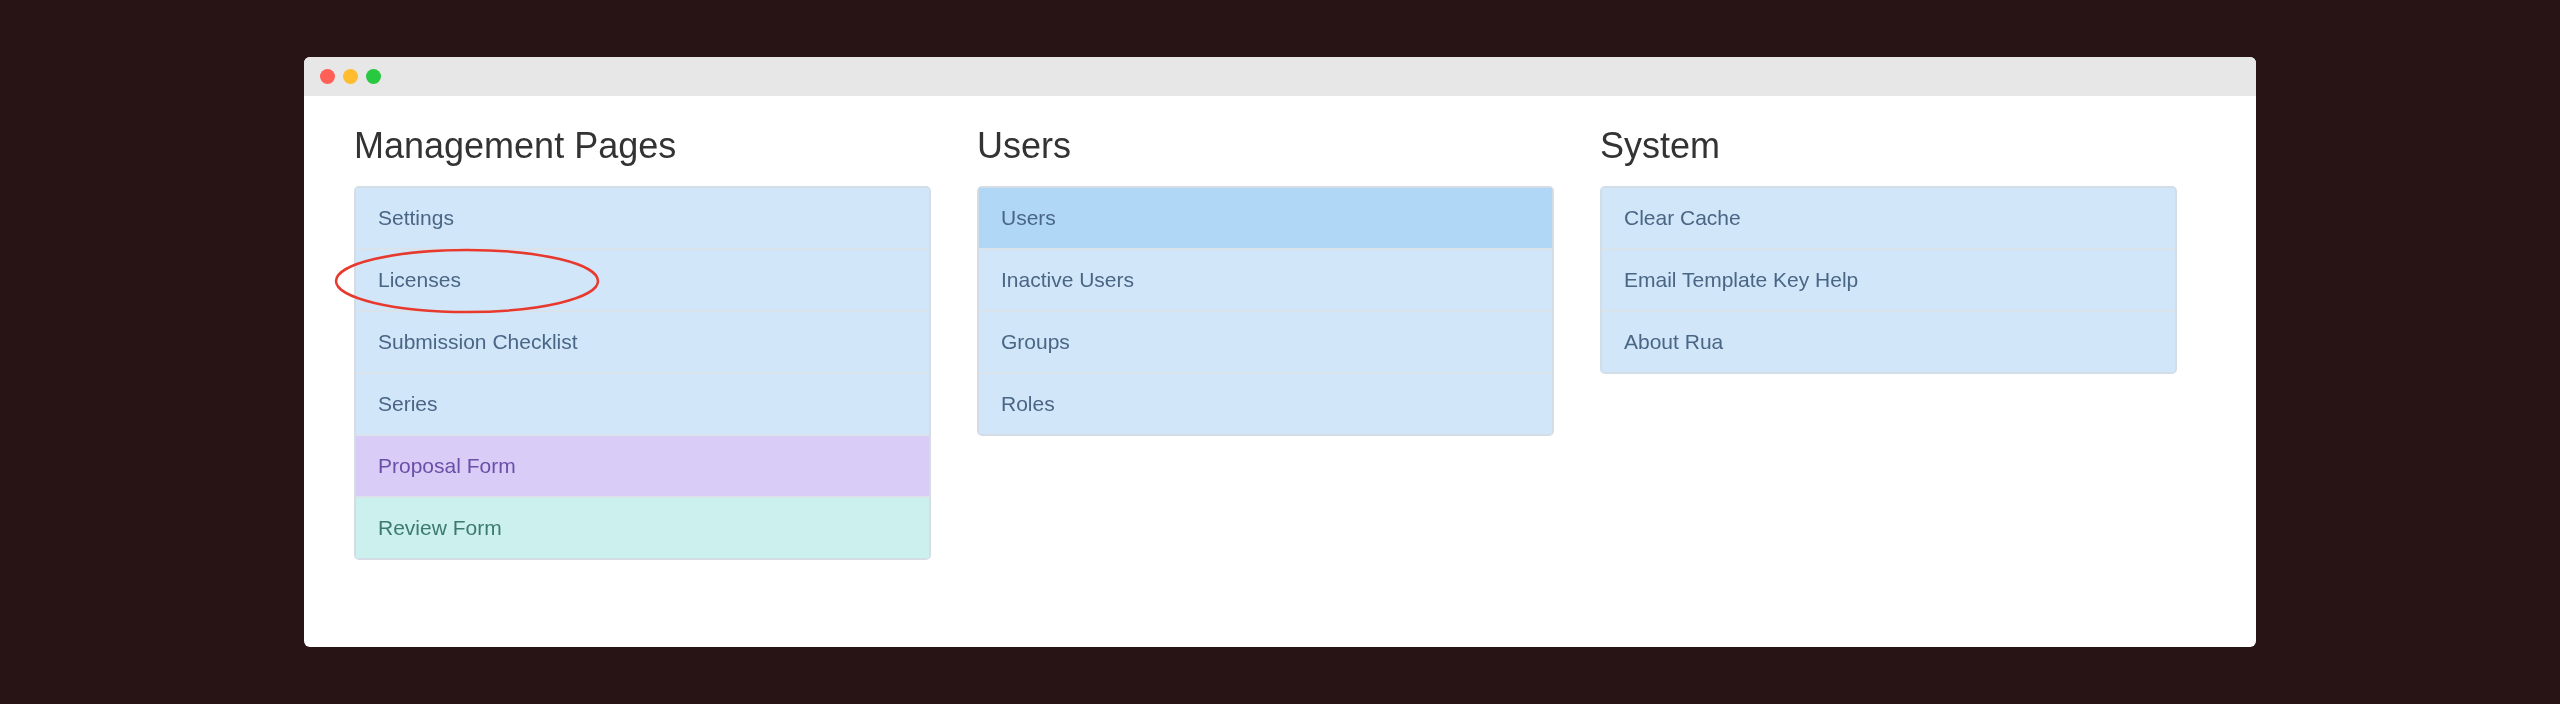  What do you see at coordinates (1265, 280) in the screenshot?
I see `list-item: Inactive Users` at bounding box center [1265, 280].